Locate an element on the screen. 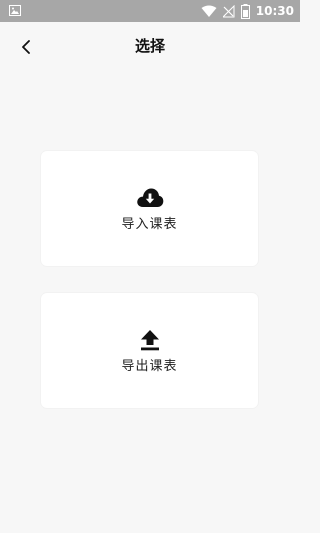  header: 选择 is located at coordinates (150, 46).